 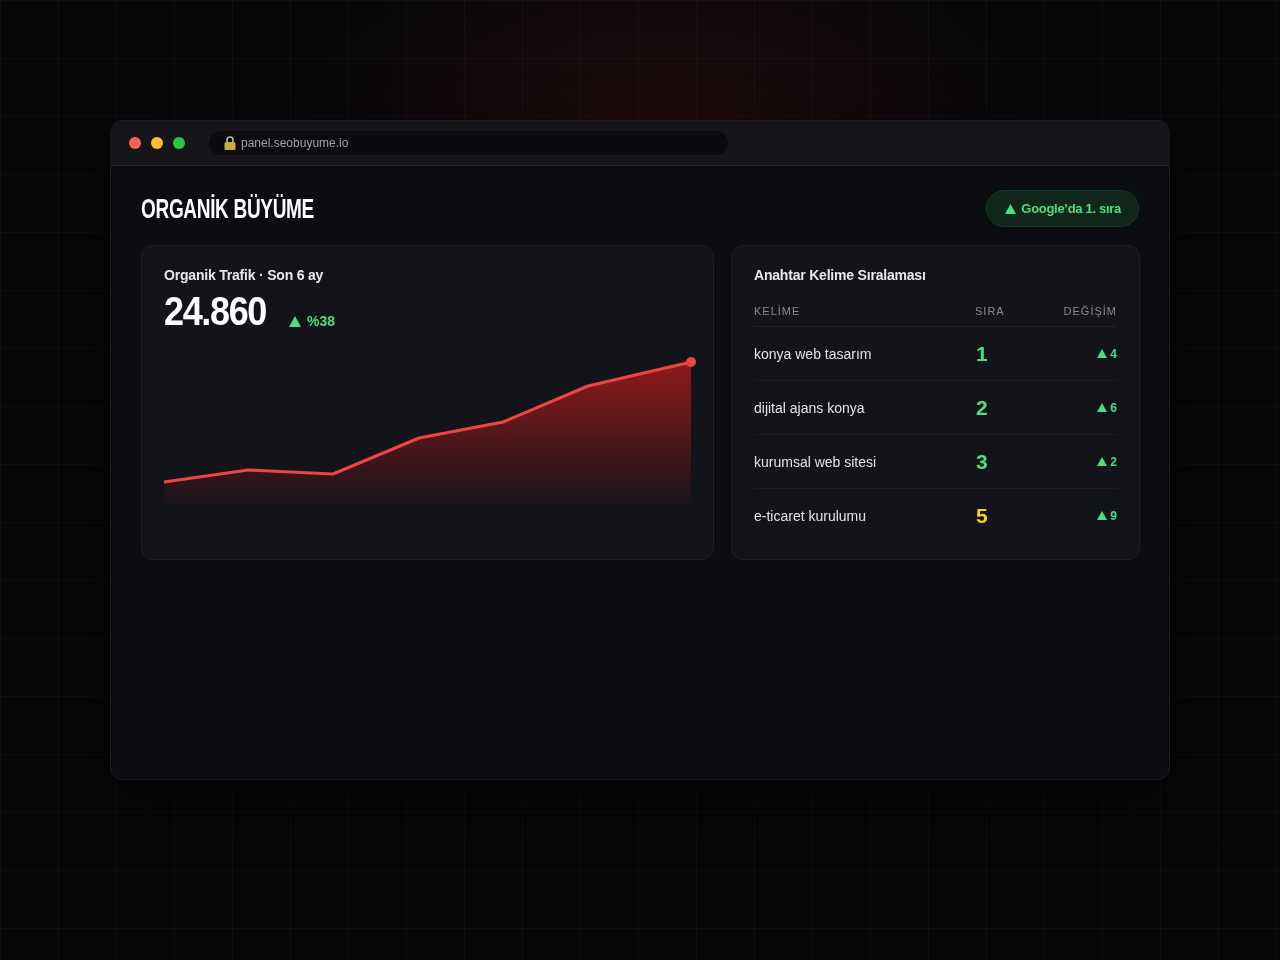 I want to click on address-bar: panel.seobuyume.io, so click(x=468, y=143).